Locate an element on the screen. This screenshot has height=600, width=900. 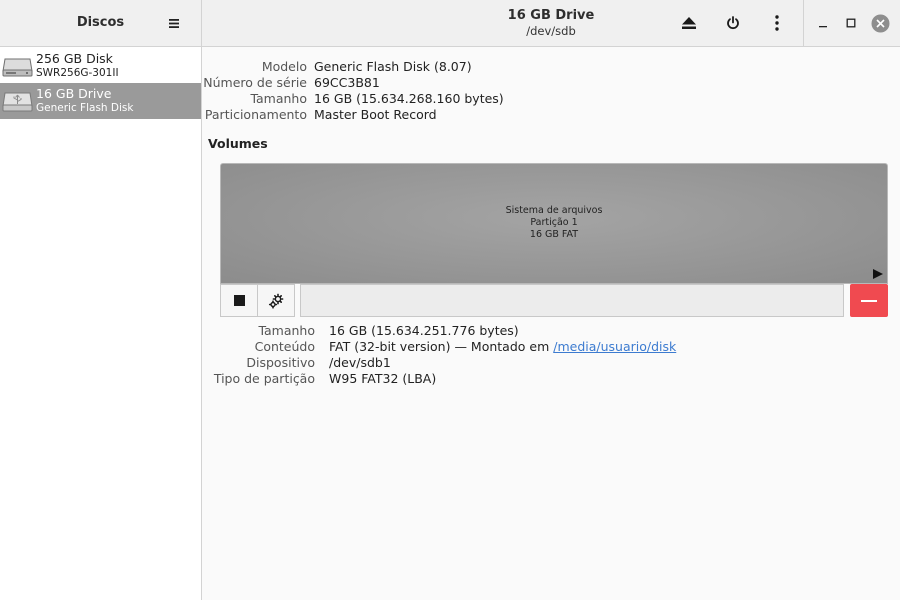
partition-line-2: Partição 1 is located at coordinates (554, 222).